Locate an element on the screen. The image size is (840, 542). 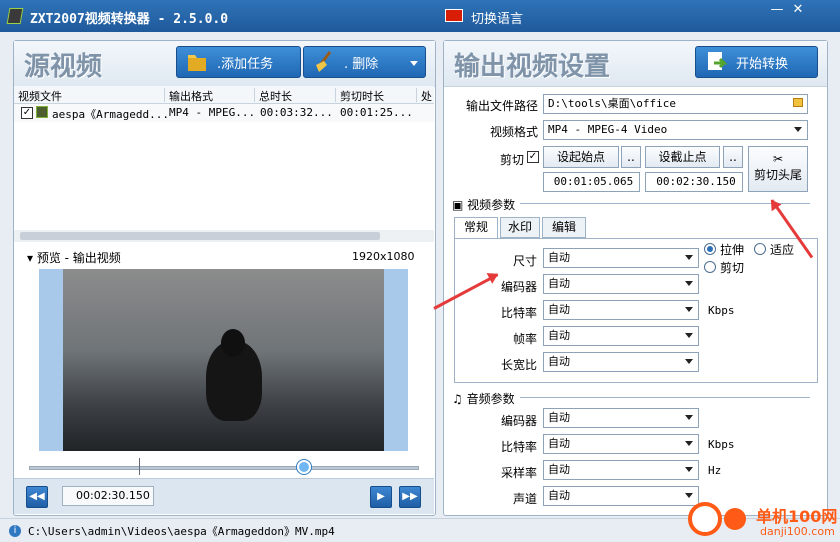
audio-params-divider is located at coordinates (665, 397).